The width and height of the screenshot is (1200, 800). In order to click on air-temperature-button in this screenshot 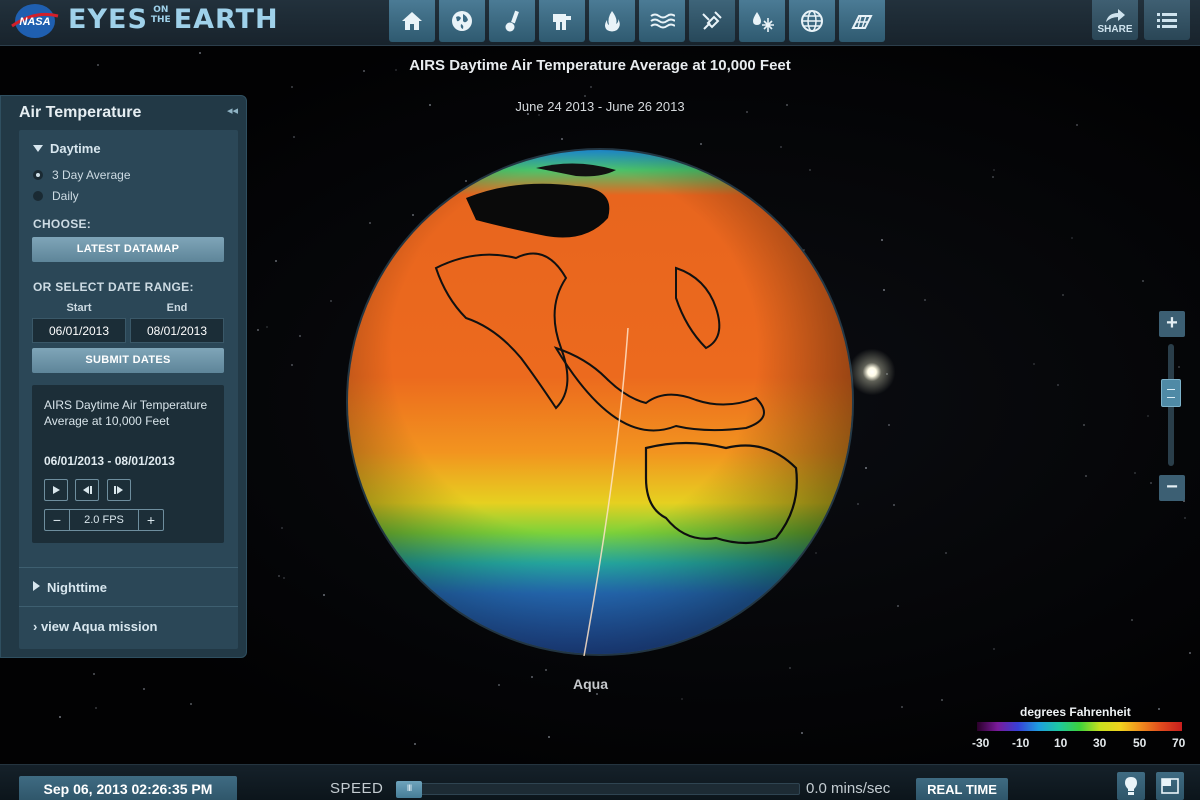, I will do `click(512, 21)`.